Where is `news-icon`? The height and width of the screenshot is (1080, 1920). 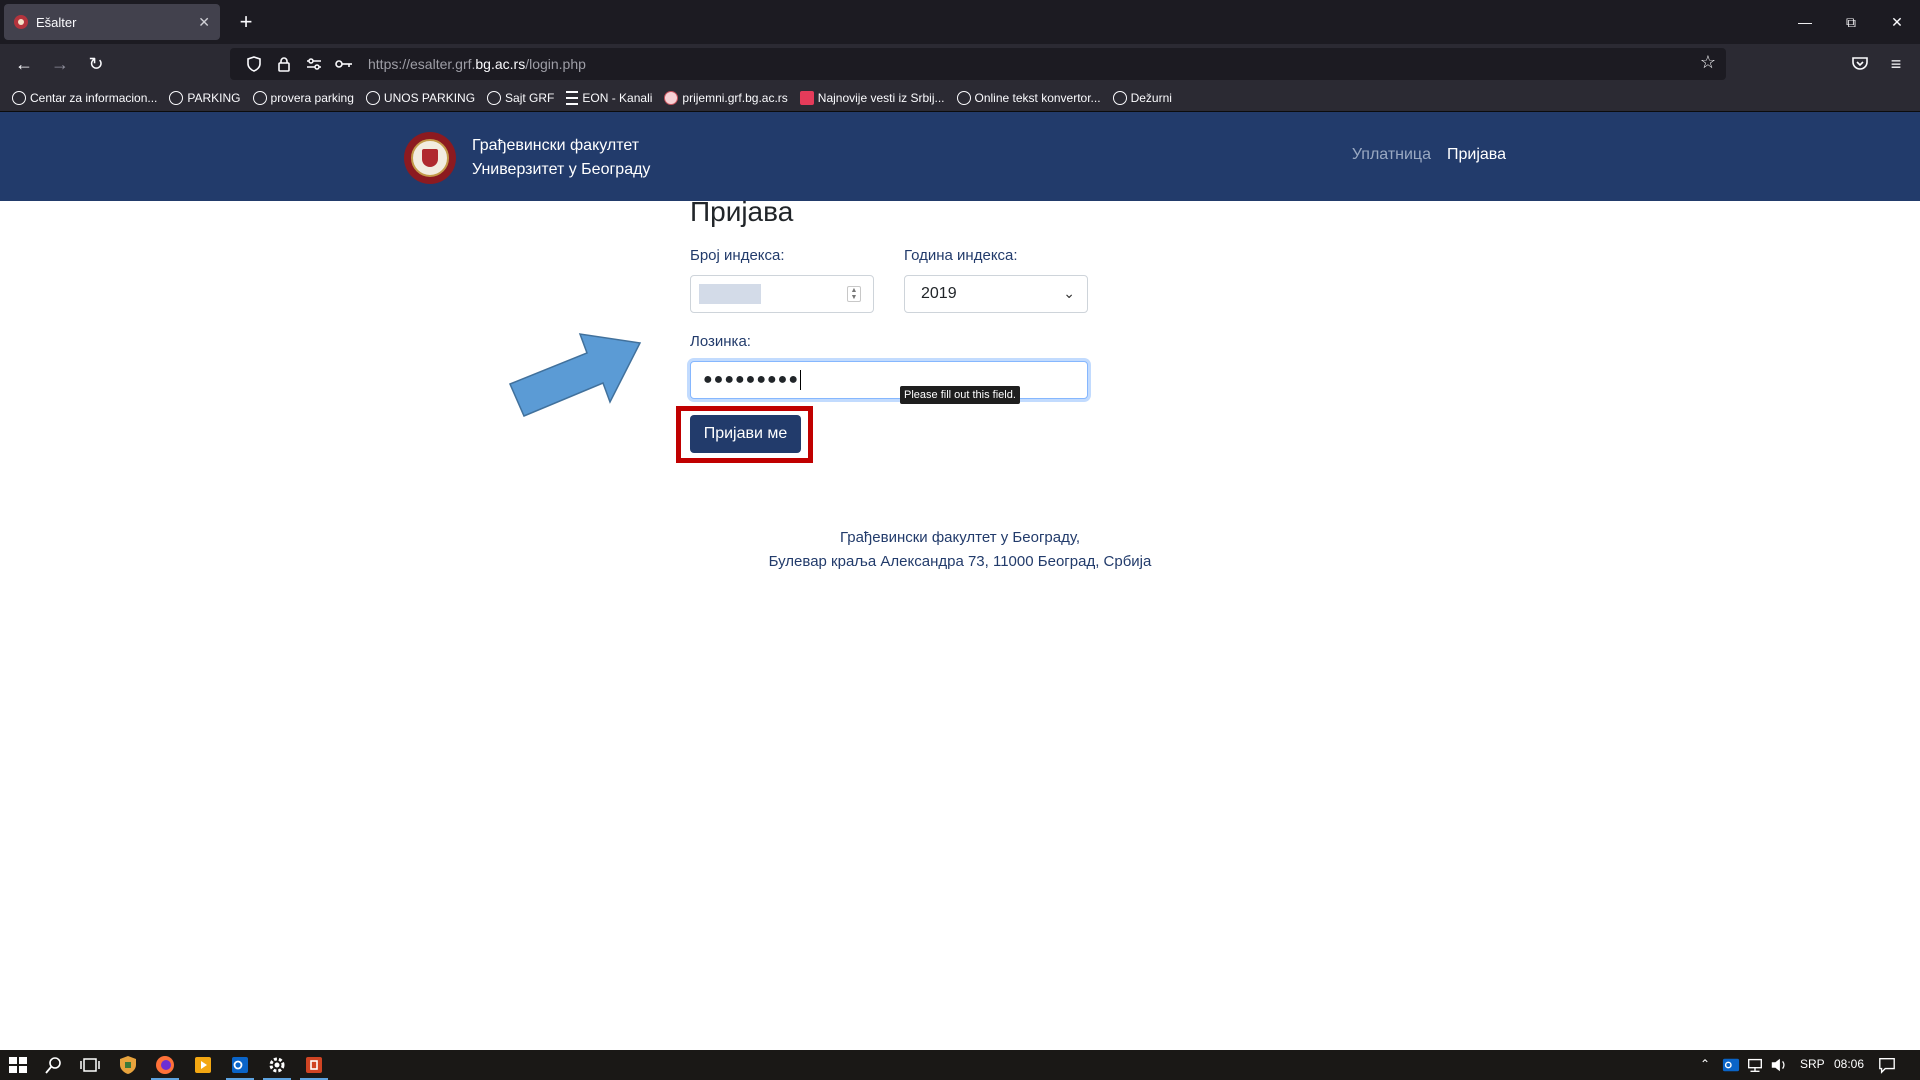
news-icon is located at coordinates (806, 97).